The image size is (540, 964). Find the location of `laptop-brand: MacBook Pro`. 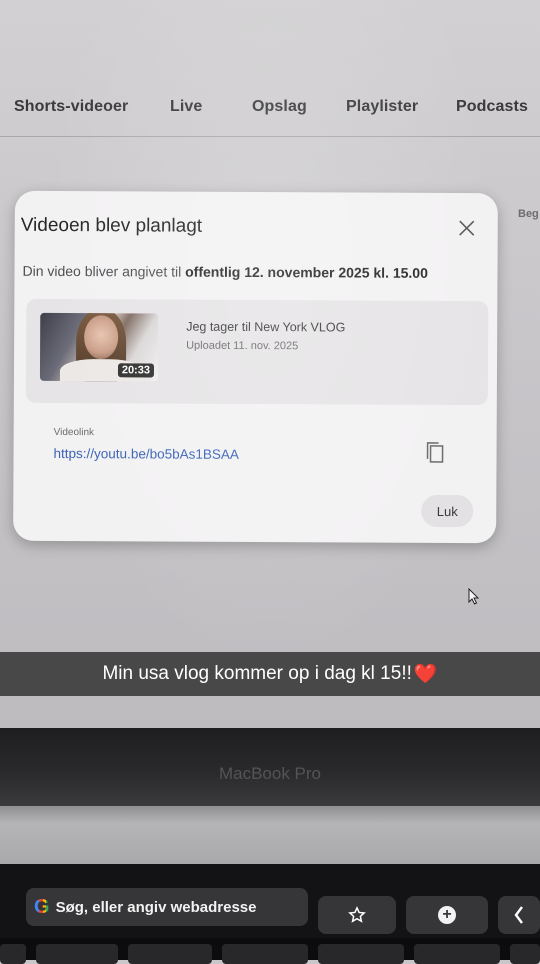

laptop-brand: MacBook Pro is located at coordinates (270, 773).